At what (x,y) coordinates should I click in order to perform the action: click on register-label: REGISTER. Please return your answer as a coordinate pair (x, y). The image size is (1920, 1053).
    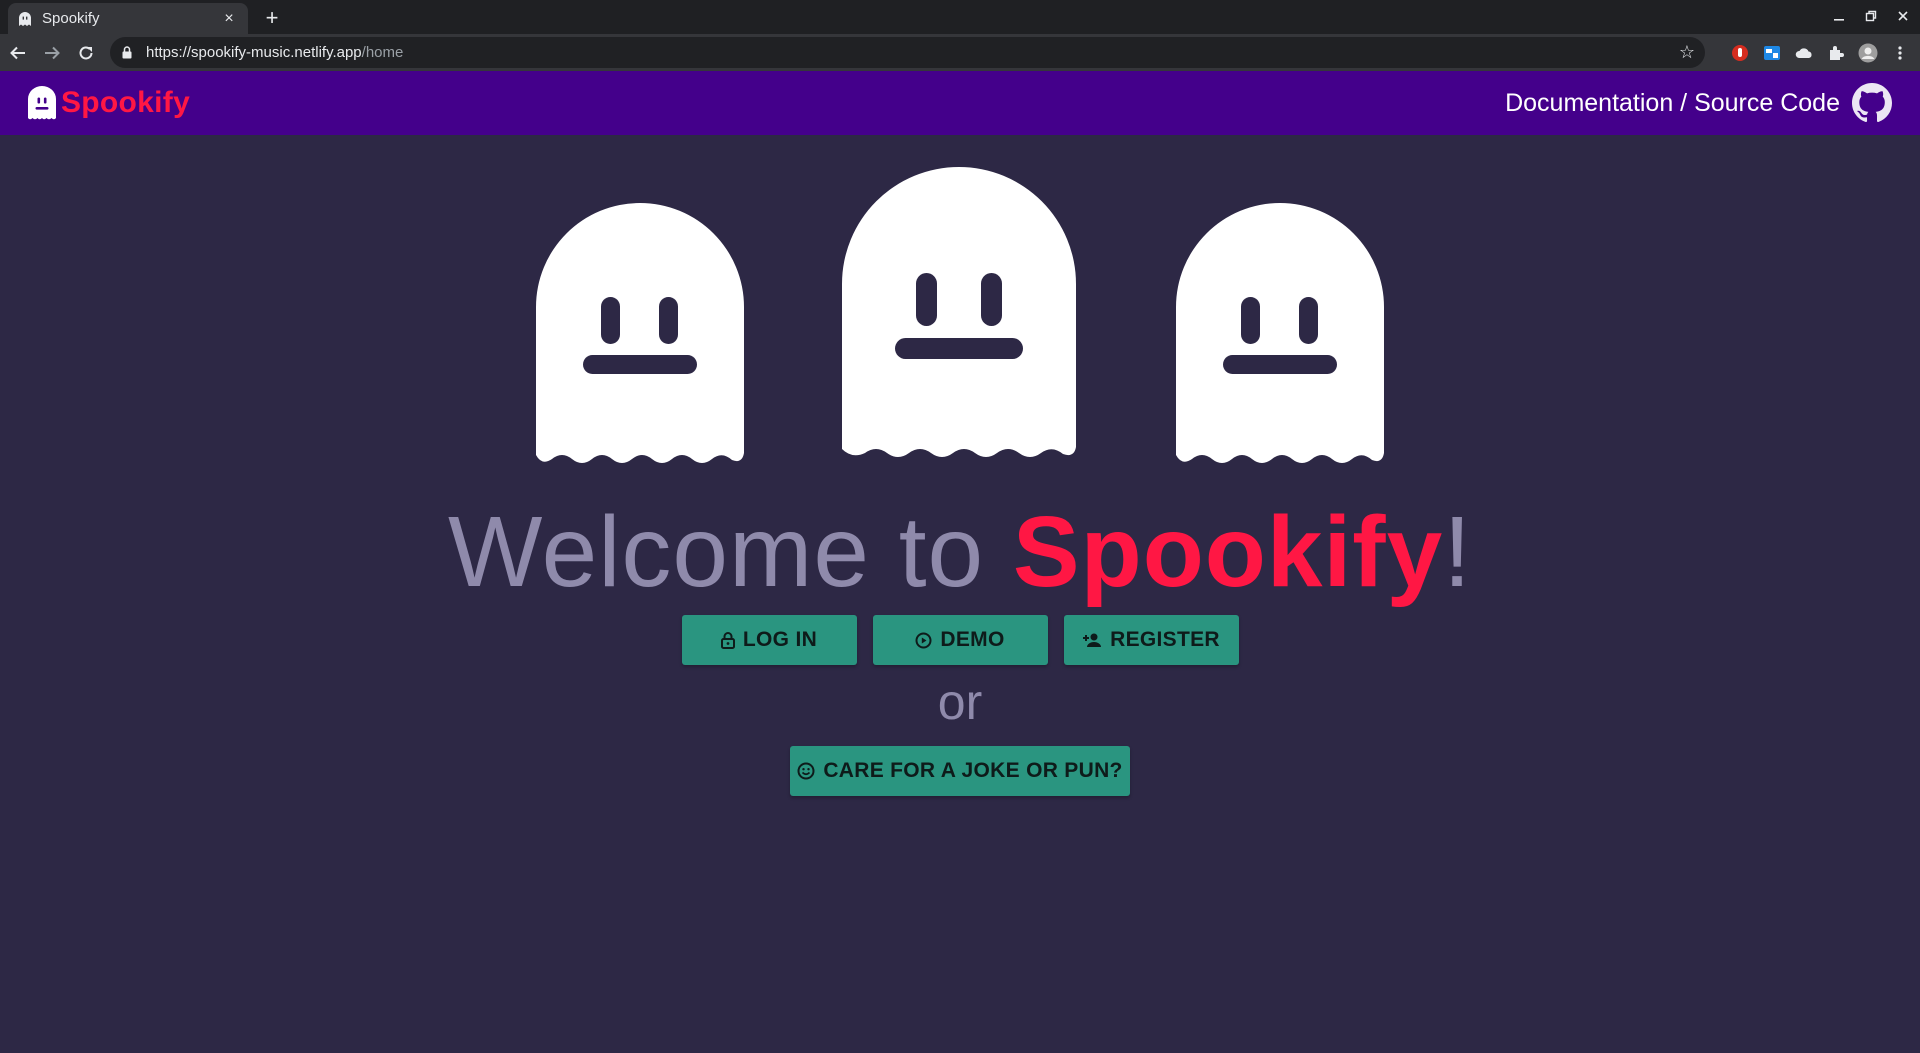
    Looking at the image, I should click on (1165, 639).